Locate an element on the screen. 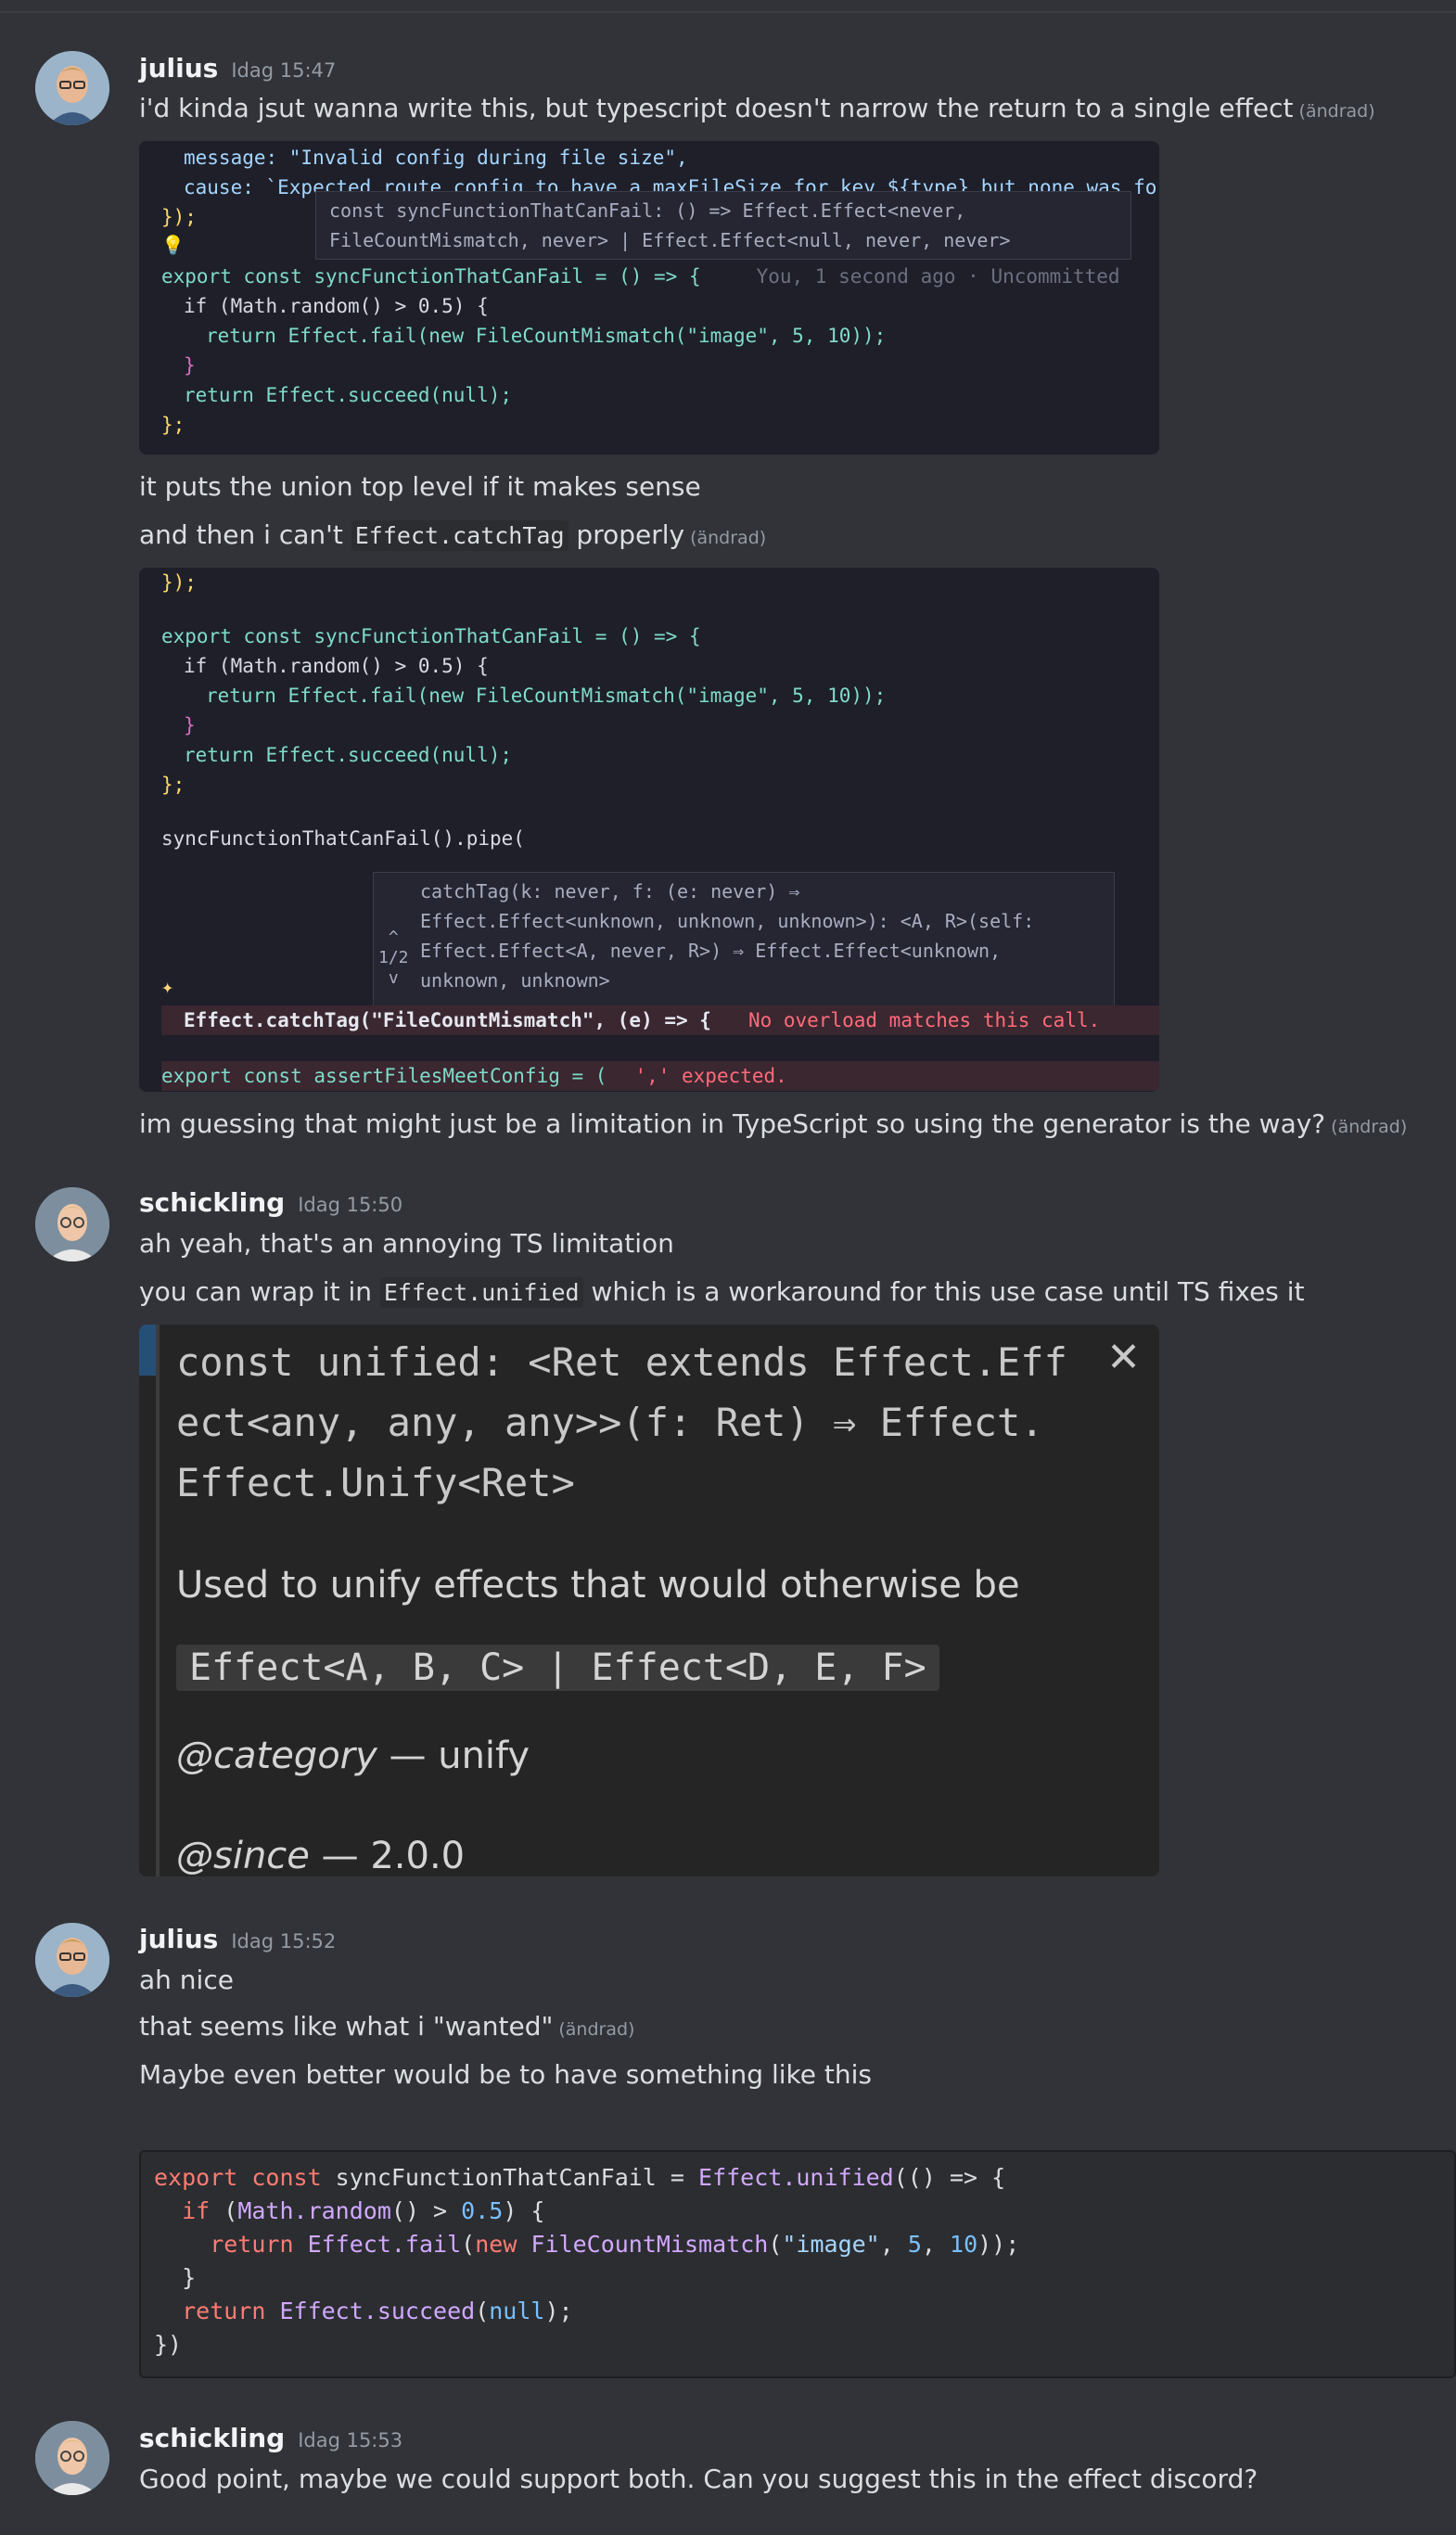 The height and width of the screenshot is (2535, 1456). message-text: that seems like what i "wanted" (ändrad) is located at coordinates (386, 2026).